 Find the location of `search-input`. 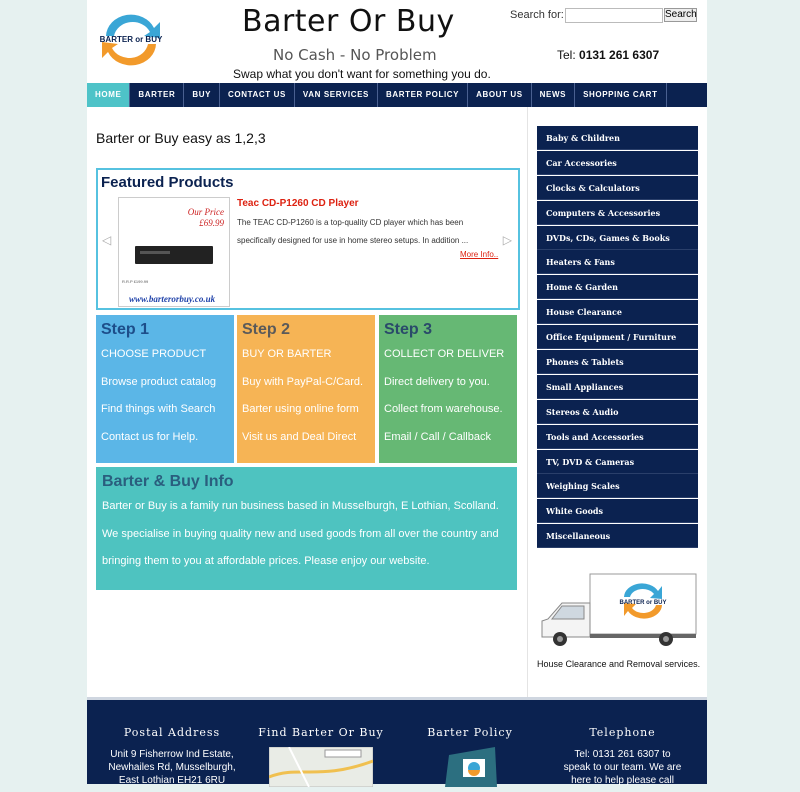

search-input is located at coordinates (614, 15).